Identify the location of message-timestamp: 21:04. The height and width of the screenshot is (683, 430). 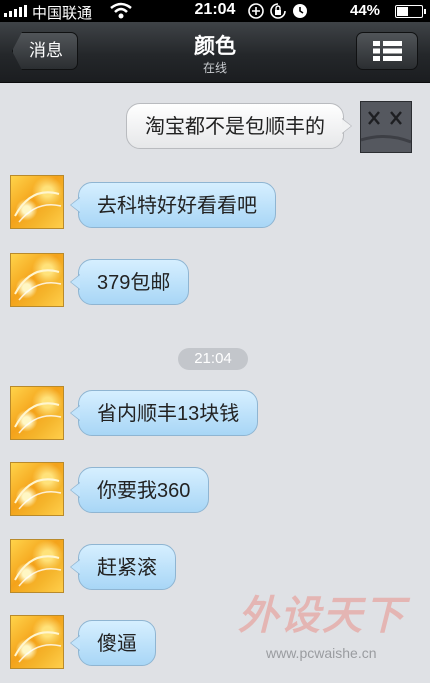
(213, 359).